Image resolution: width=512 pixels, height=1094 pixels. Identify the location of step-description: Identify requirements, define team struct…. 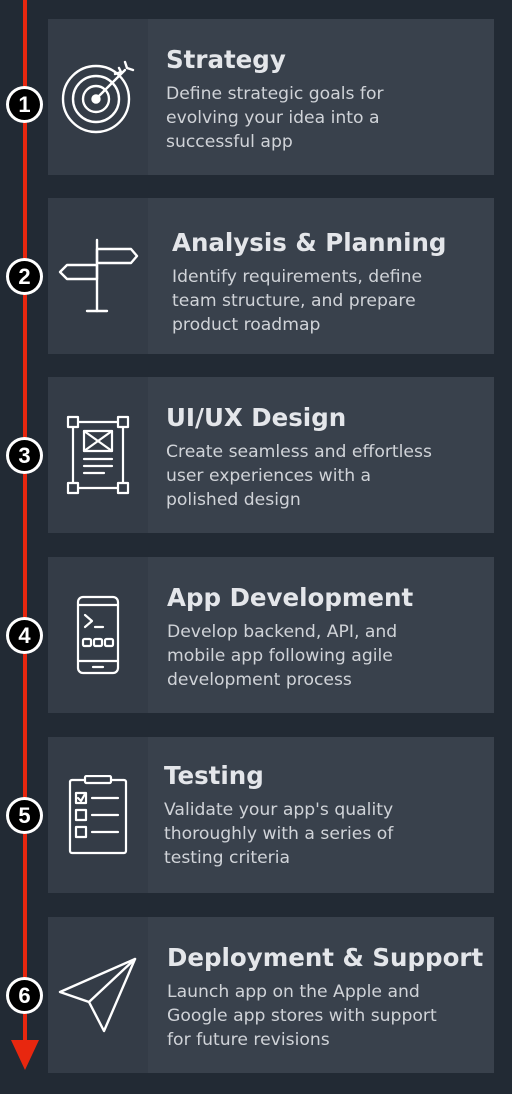
(297, 301).